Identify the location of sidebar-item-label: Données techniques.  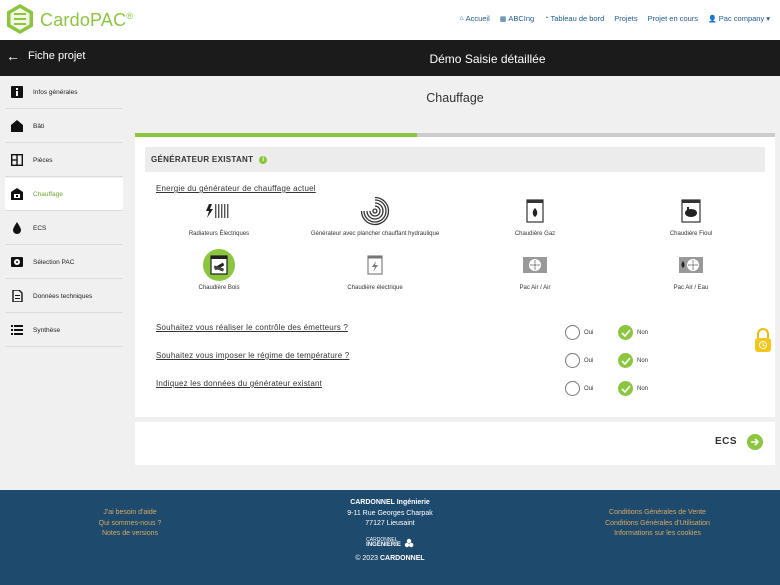
(63, 296).